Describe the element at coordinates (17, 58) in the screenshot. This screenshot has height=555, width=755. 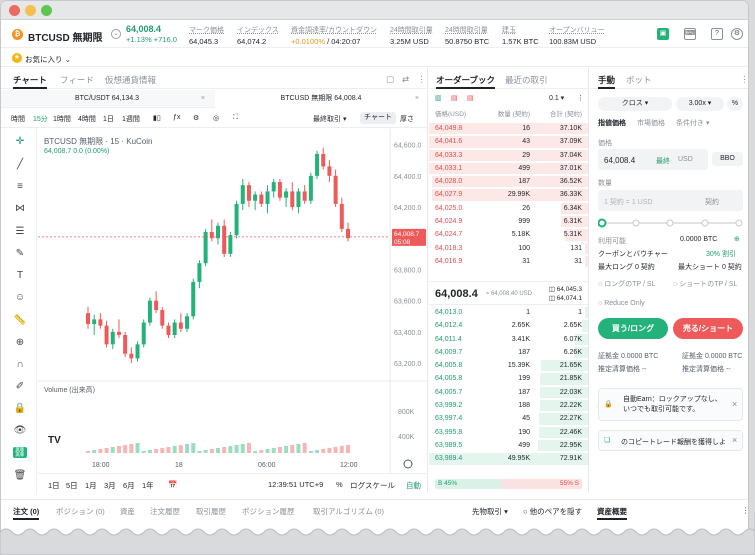
I see `star-icon: ★` at that location.